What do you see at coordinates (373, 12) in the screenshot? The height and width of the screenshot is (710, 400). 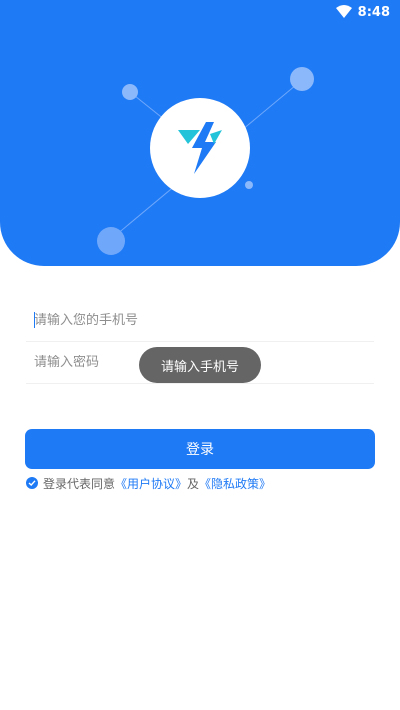 I see `status-time: 8:48` at bounding box center [373, 12].